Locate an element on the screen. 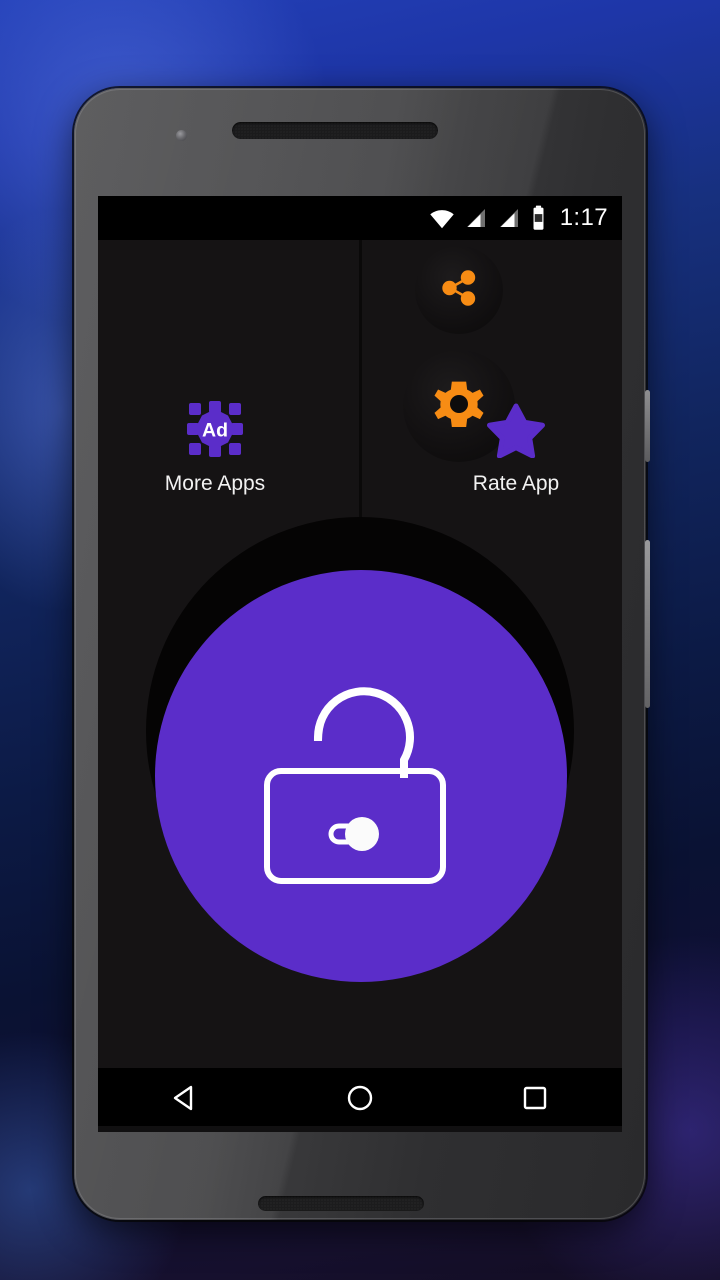  share-icon is located at coordinates (459, 290).